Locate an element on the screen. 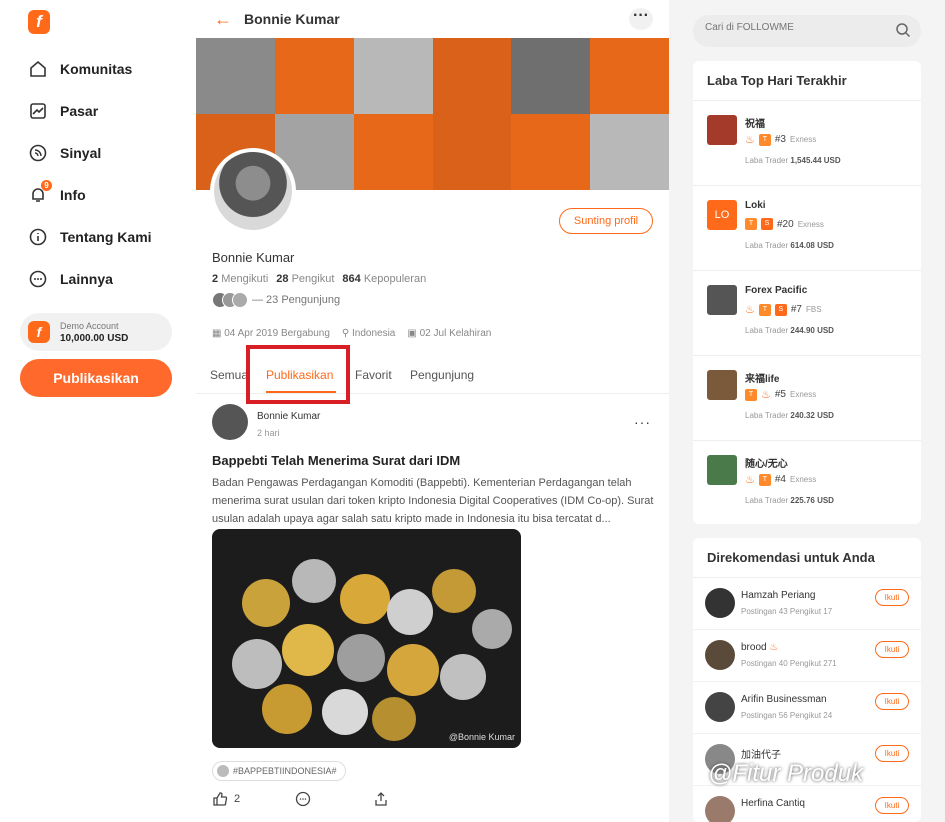 This screenshot has width=945, height=822. nav-item-lainnya: Lainnya is located at coordinates (70, 279).